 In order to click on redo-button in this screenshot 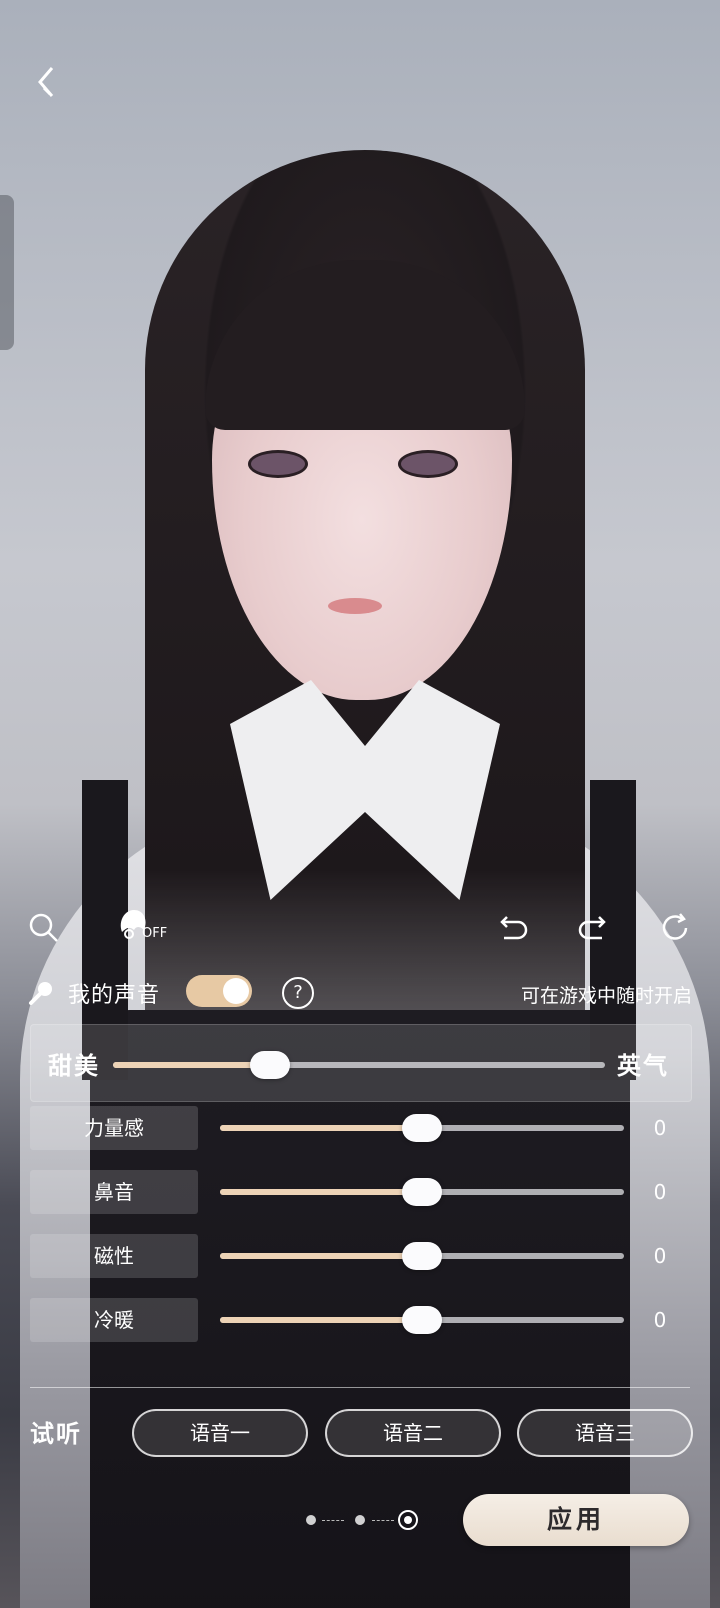, I will do `click(594, 928)`.